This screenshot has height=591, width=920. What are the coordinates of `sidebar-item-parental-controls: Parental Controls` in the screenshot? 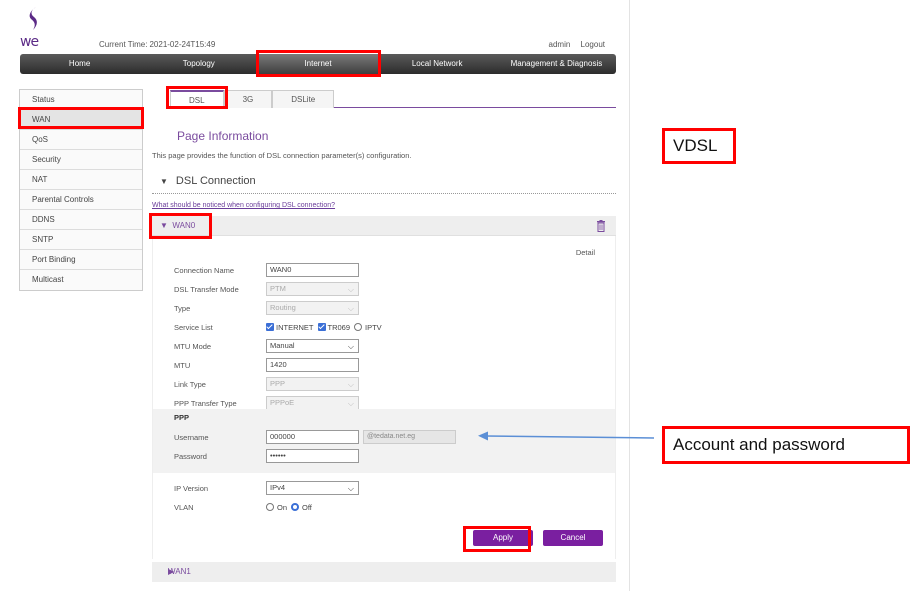 It's located at (81, 200).